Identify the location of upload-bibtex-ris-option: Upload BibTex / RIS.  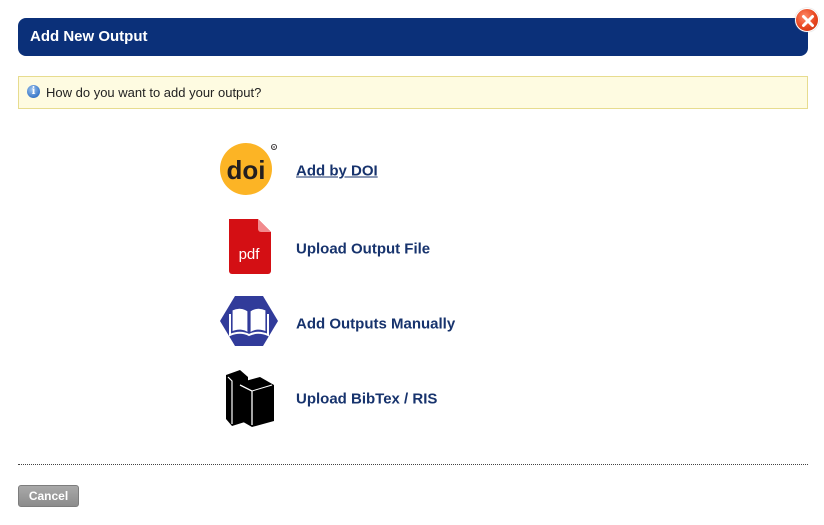
(398, 399).